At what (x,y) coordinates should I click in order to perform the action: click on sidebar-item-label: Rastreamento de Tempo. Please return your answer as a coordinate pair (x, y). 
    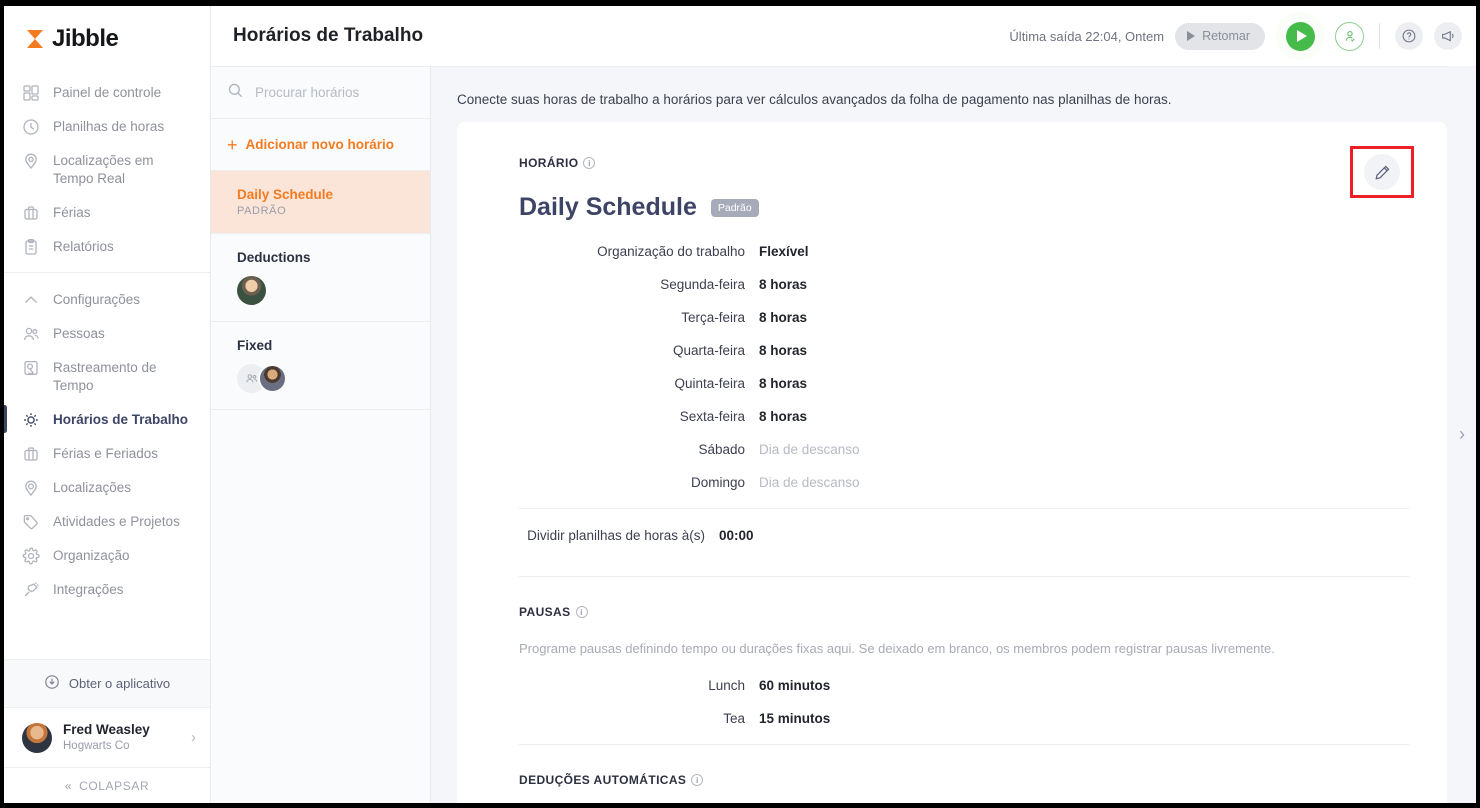
    Looking at the image, I should click on (105, 376).